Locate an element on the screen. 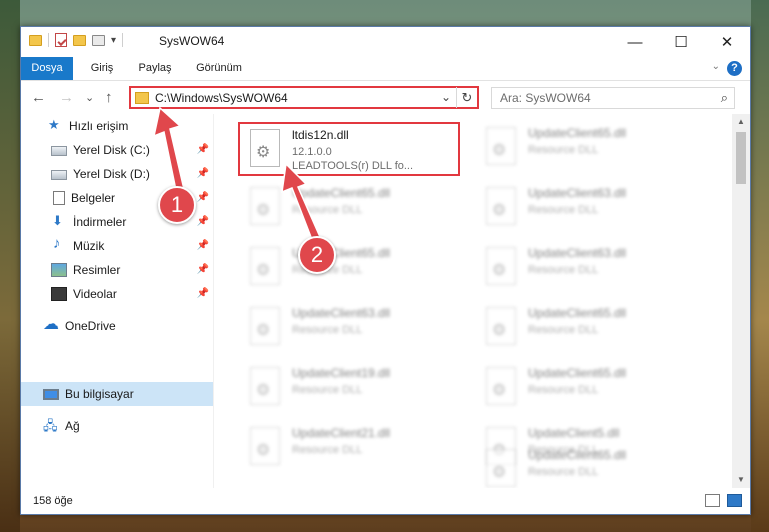 Image resolution: width=769 pixels, height=532 pixels. address-path: C:\Windows\SysWOW64 is located at coordinates (221, 98).